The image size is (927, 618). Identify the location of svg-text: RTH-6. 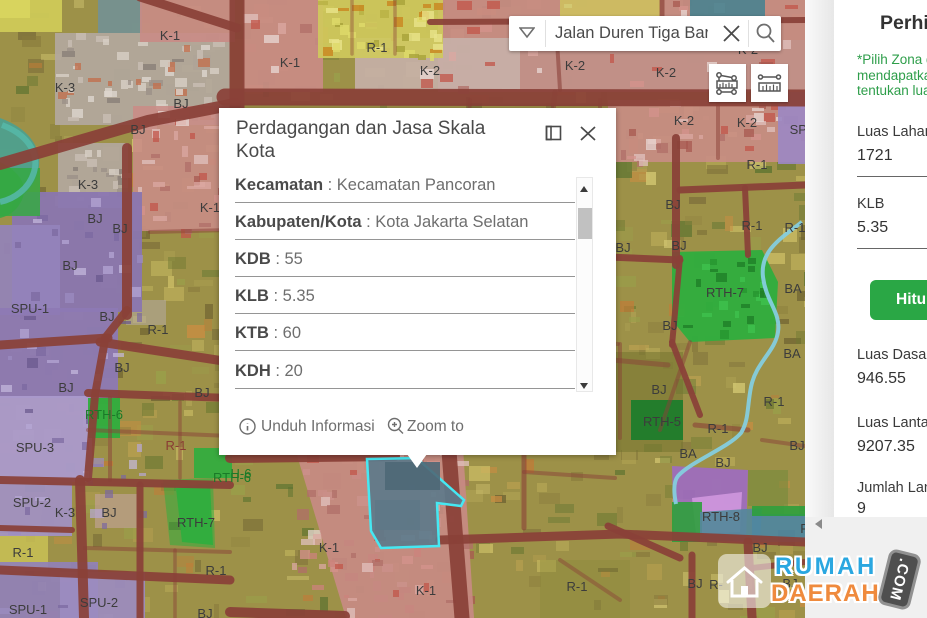
(104, 414).